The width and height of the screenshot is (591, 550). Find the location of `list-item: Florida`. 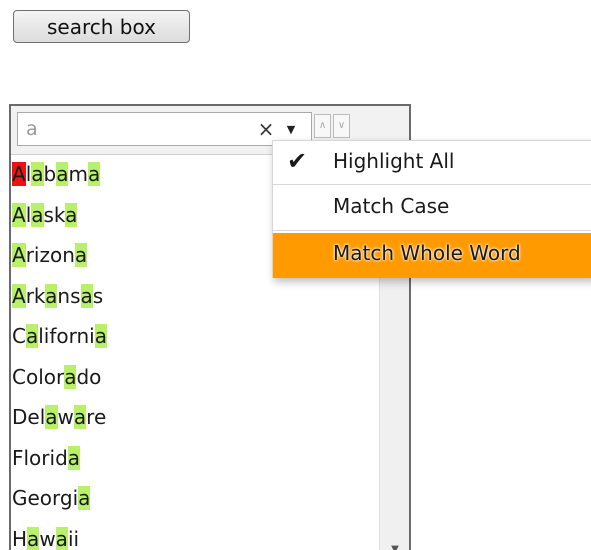

list-item: Florida is located at coordinates (194, 458).